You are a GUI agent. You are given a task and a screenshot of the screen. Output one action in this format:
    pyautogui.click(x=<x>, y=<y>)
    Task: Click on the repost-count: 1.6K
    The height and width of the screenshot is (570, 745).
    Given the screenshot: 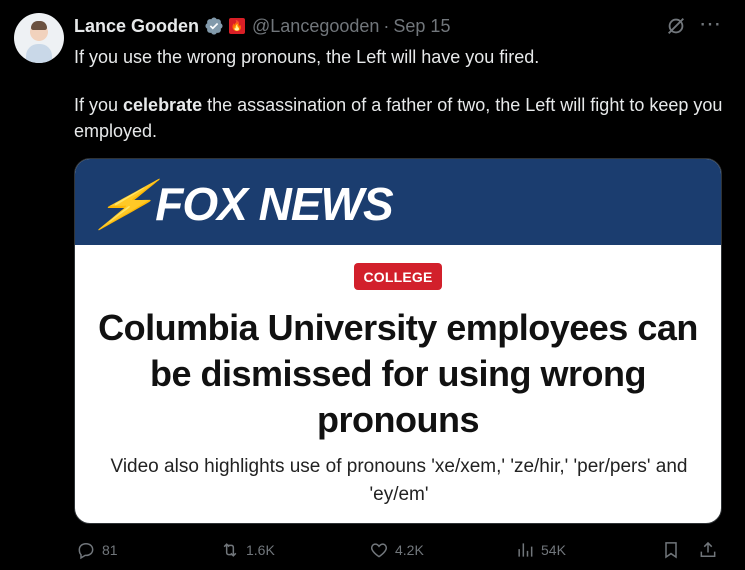 What is the action you would take?
    pyautogui.click(x=260, y=550)
    